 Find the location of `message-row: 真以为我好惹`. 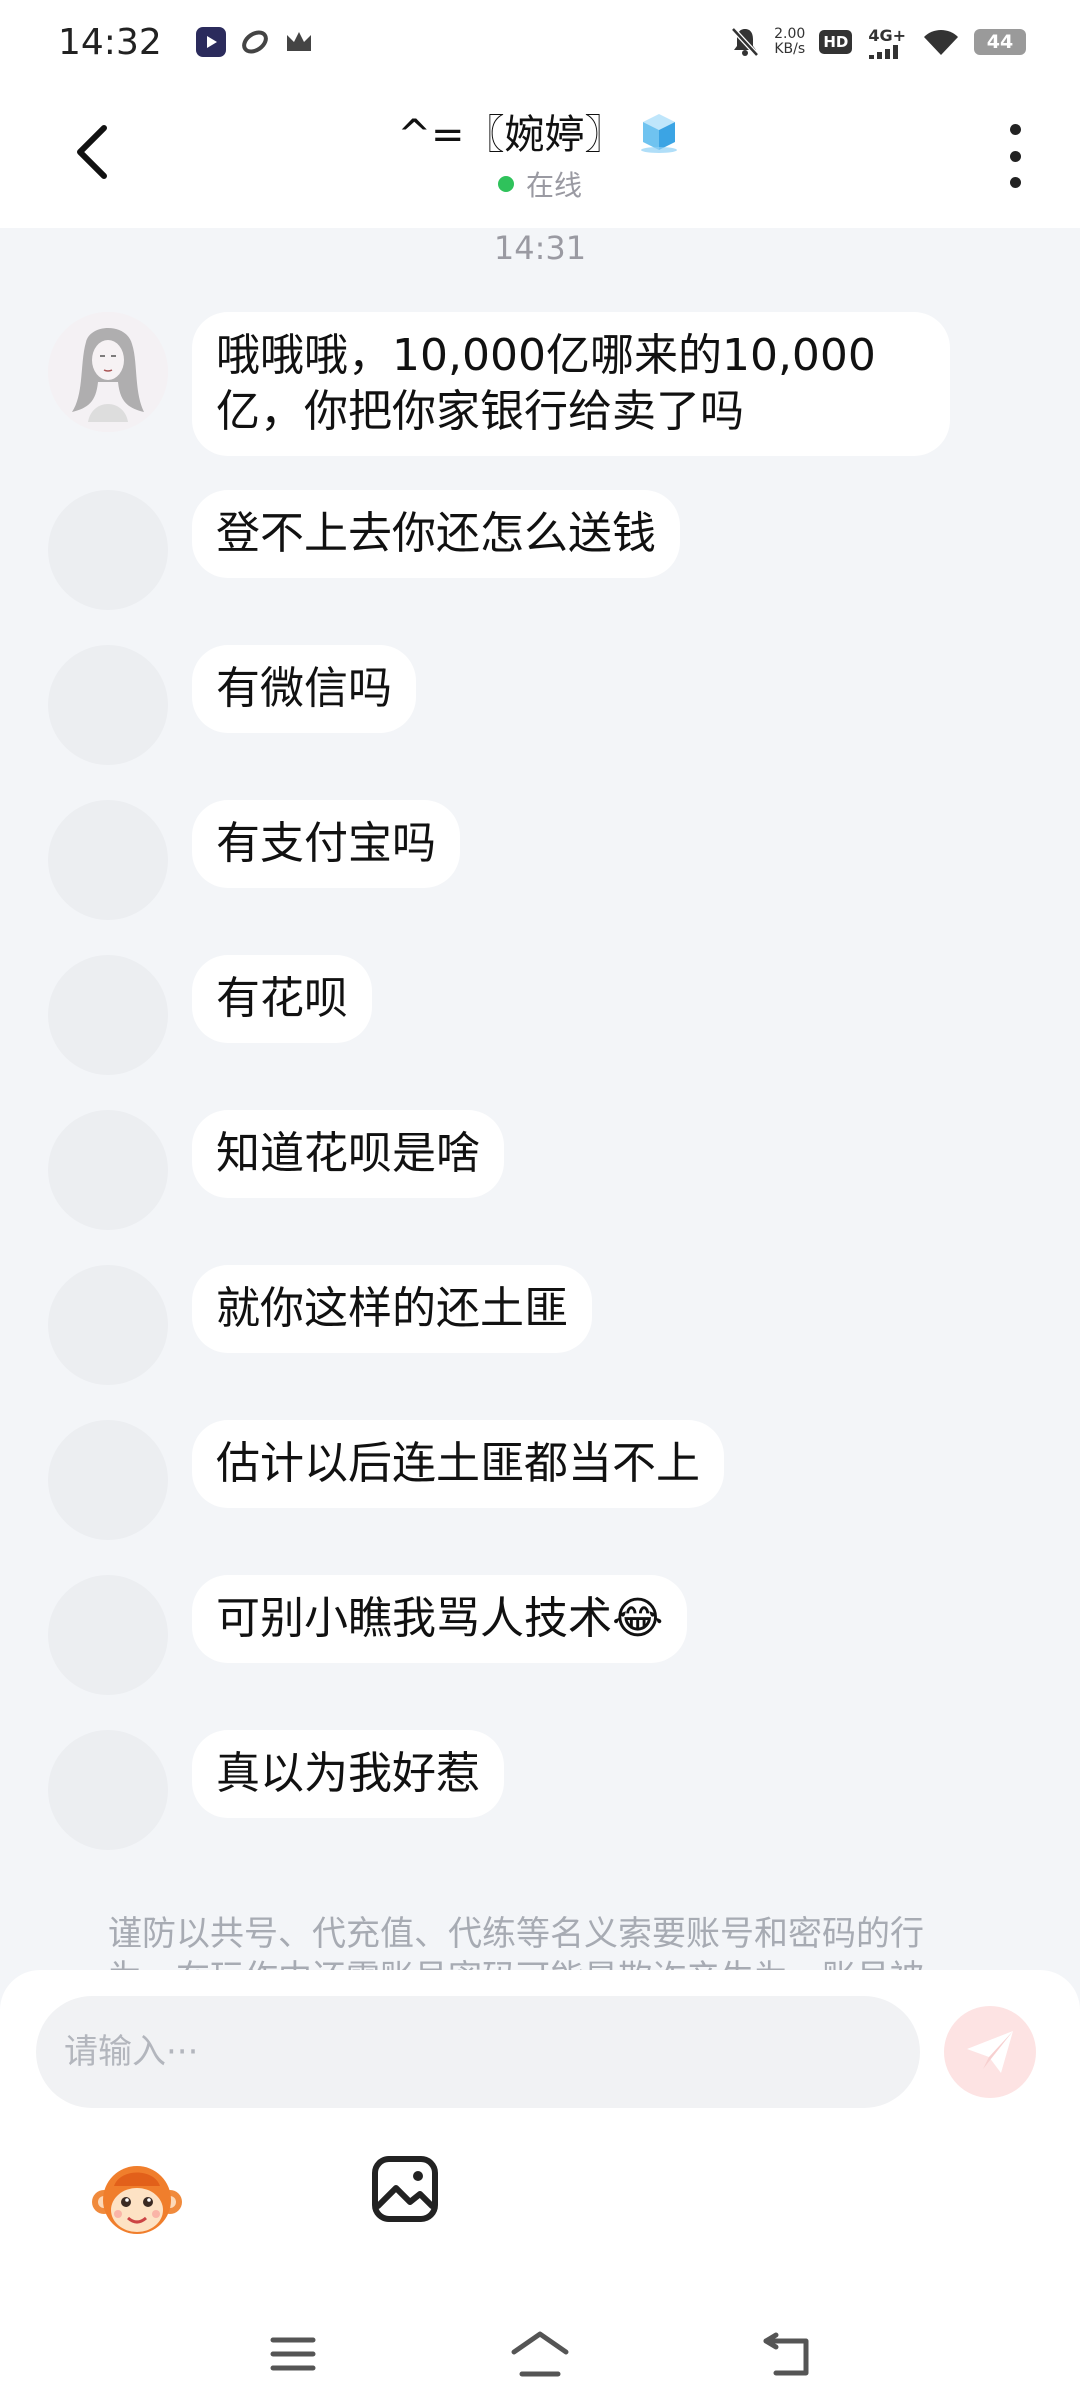

message-row: 真以为我好惹 is located at coordinates (276, 1790).